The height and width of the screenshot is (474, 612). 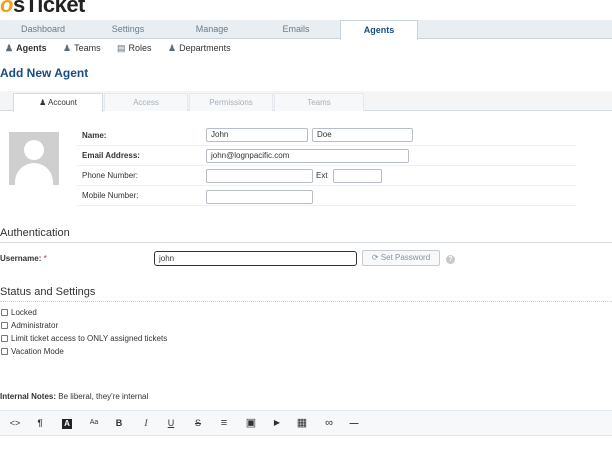 What do you see at coordinates (119, 423) in the screenshot?
I see `bold-icon: B` at bounding box center [119, 423].